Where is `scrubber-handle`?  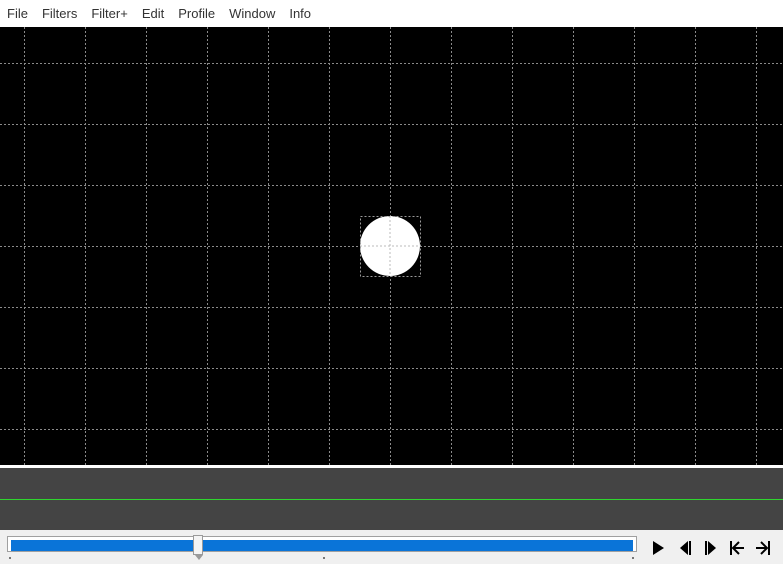
scrubber-handle is located at coordinates (198, 547).